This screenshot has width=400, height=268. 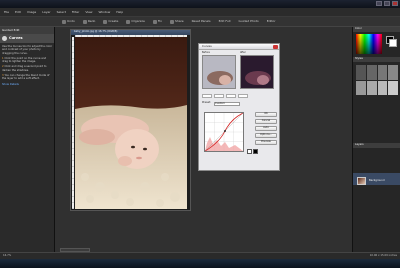 What do you see at coordinates (376, 139) in the screenshot?
I see `right-panel-bin: Color Styles Layers Background` at bounding box center [376, 139].